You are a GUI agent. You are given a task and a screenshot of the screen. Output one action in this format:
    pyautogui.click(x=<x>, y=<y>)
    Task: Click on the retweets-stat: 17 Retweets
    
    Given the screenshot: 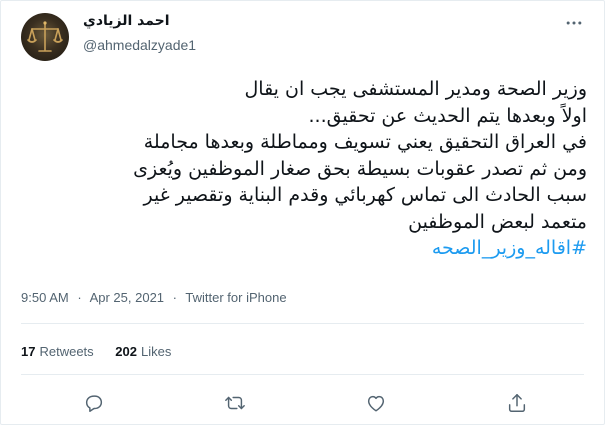 What is the action you would take?
    pyautogui.click(x=57, y=351)
    